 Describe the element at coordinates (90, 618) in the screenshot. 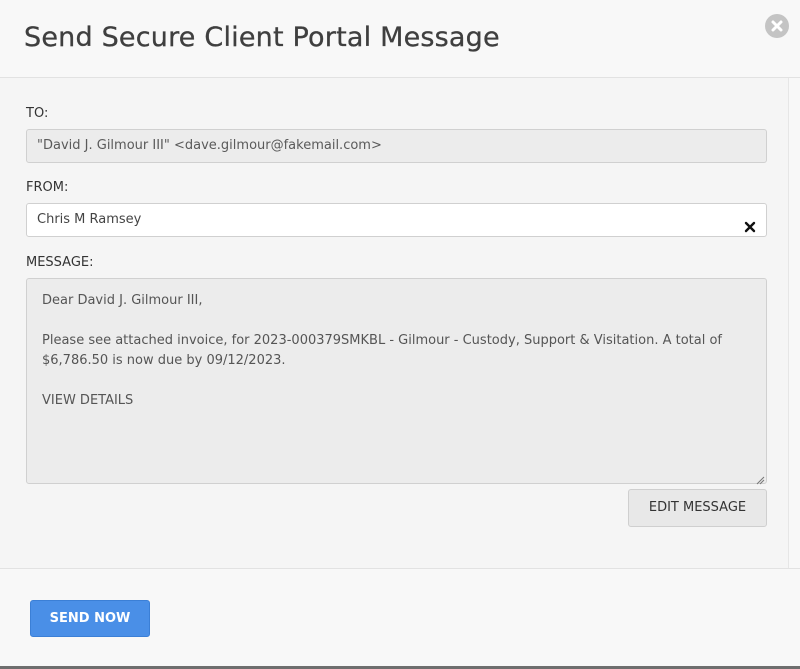

I see `send-now-button: SEND NOW` at that location.